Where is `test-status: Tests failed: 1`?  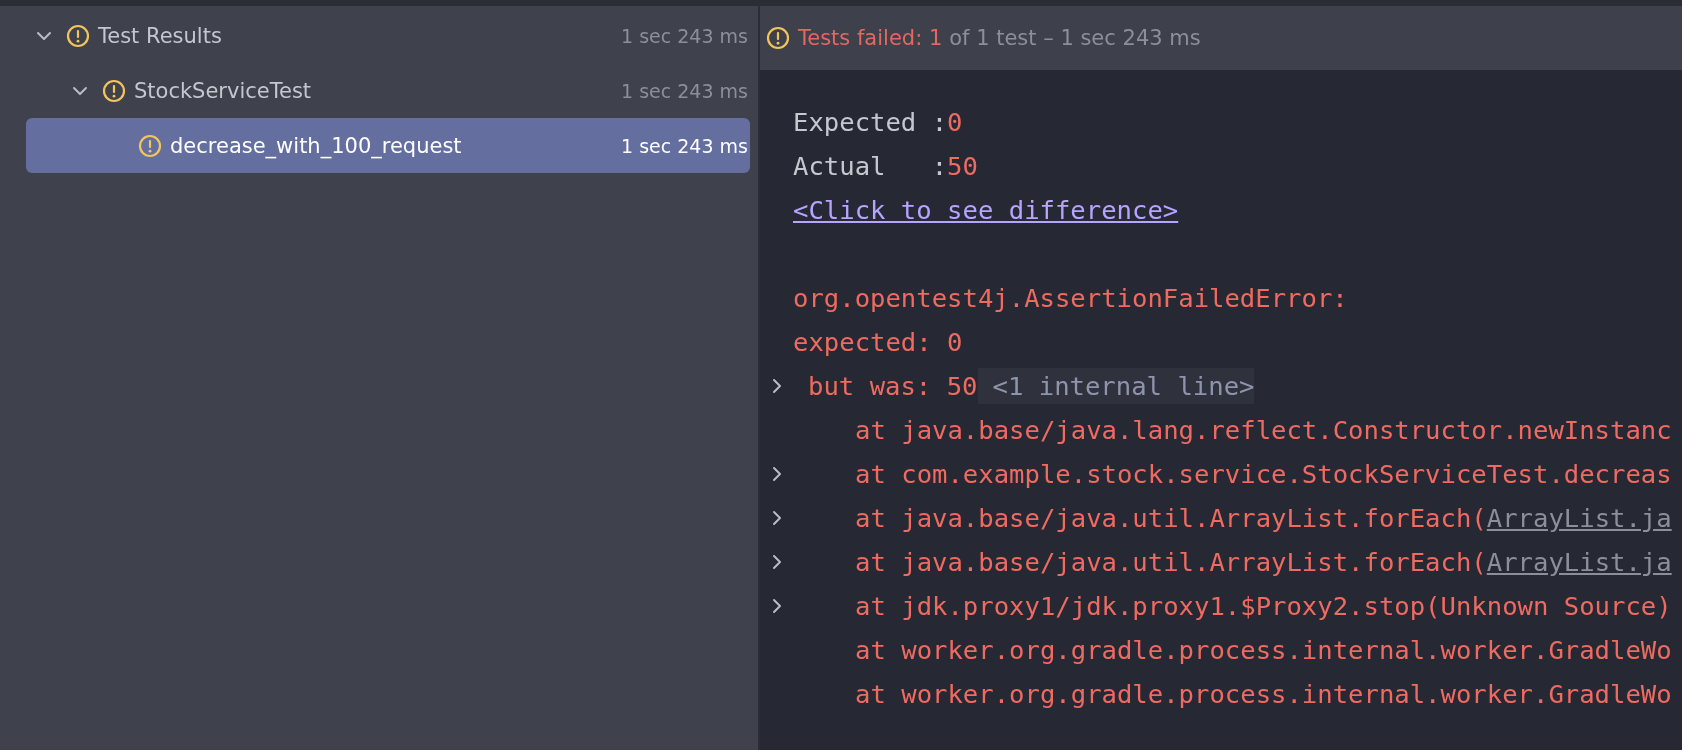 test-status: Tests failed: 1 is located at coordinates (870, 38).